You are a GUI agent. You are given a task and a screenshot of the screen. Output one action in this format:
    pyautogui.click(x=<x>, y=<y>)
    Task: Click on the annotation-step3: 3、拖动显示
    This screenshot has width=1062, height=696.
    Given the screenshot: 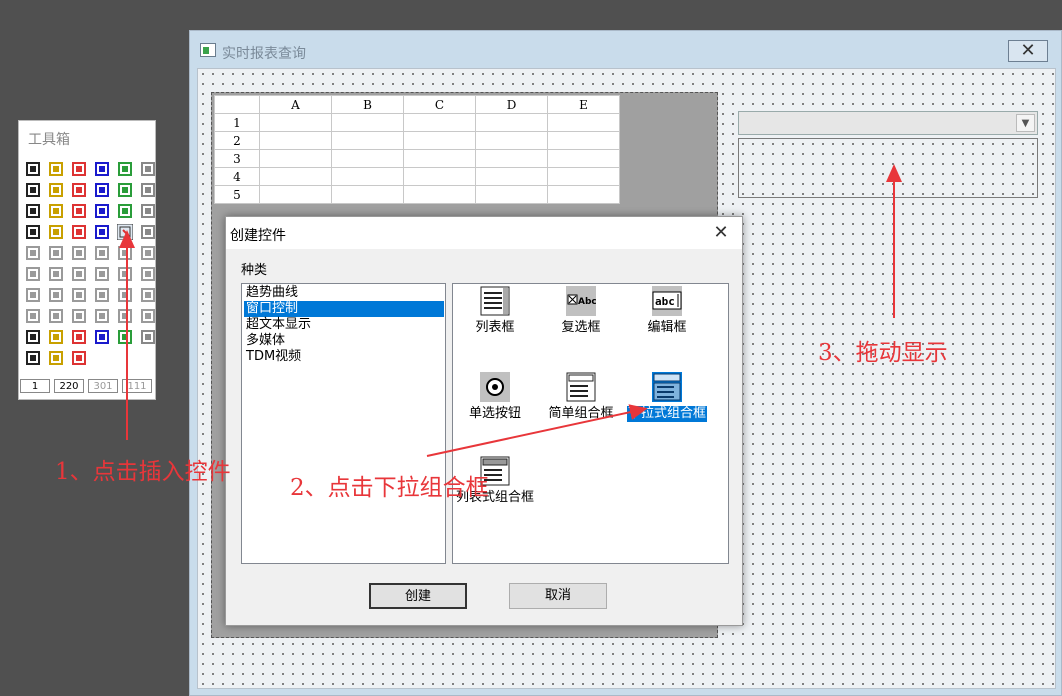 What is the action you would take?
    pyautogui.click(x=883, y=353)
    